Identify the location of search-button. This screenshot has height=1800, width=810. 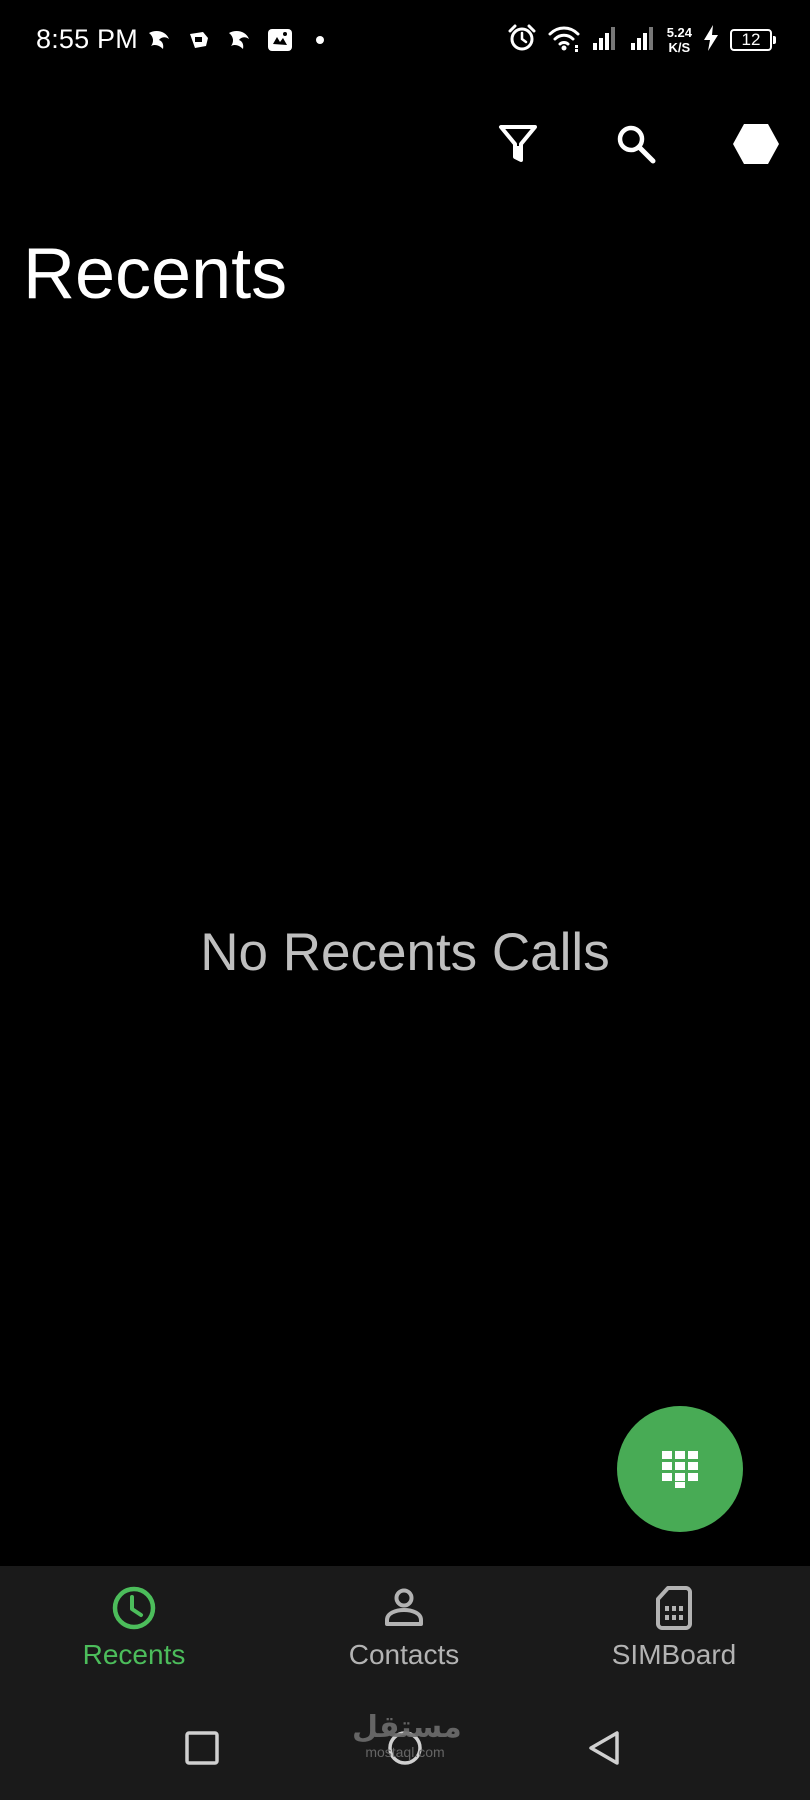
(636, 144).